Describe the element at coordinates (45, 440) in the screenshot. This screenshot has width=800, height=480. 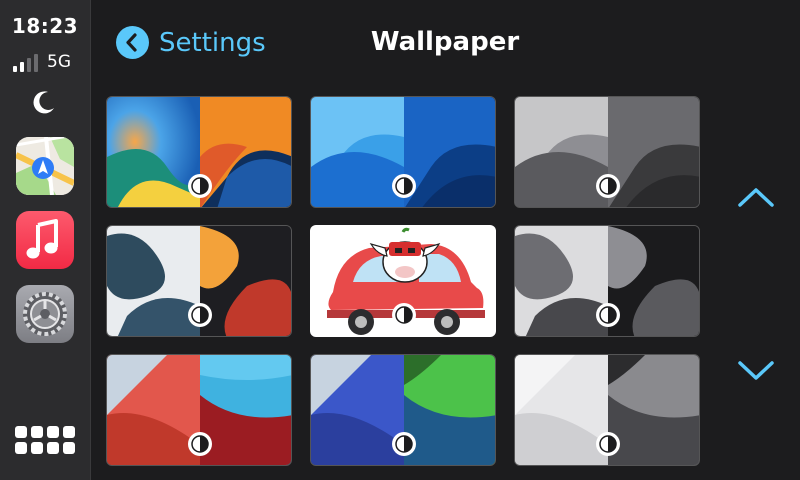
I see `app-grid-icon` at that location.